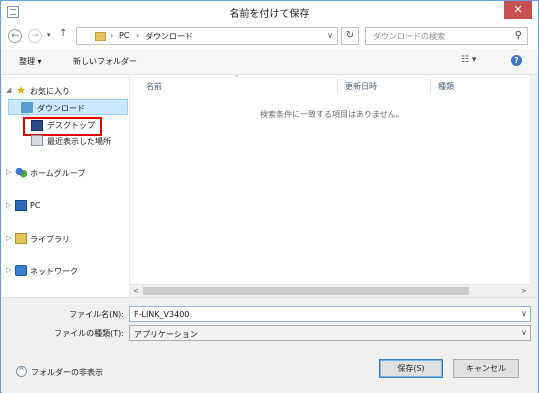 Image resolution: width=539 pixels, height=393 pixels. What do you see at coordinates (446, 36) in the screenshot?
I see `search-input: ダウンロードの検索 ⚲` at bounding box center [446, 36].